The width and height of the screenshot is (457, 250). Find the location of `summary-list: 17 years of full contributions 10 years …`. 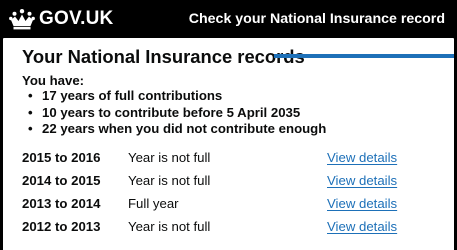

summary-list: 17 years of full contributions 10 years … is located at coordinates (177, 113).